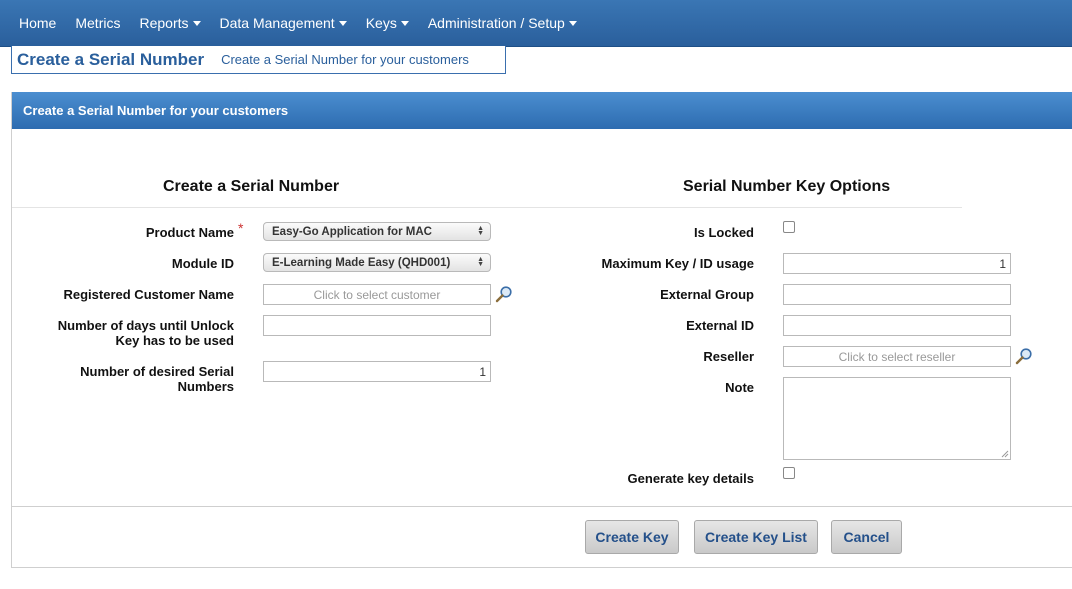 This screenshot has width=1072, height=589. I want to click on nav-keys-label: Keys, so click(381, 23).